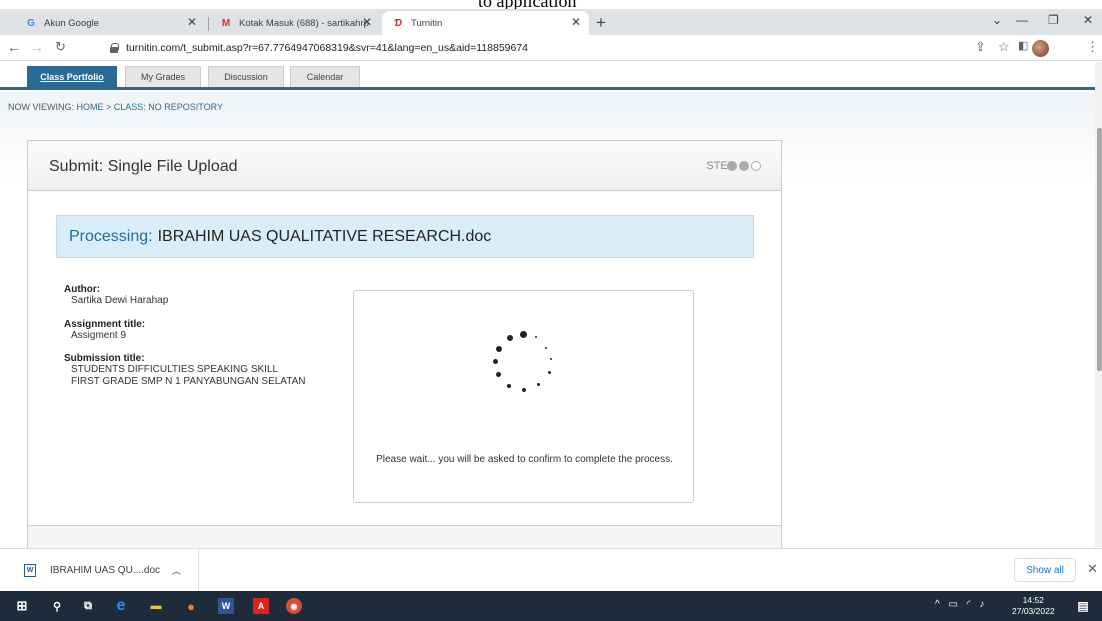  Describe the element at coordinates (1088, 20) in the screenshot. I see `close-window-icon: ✕` at that location.